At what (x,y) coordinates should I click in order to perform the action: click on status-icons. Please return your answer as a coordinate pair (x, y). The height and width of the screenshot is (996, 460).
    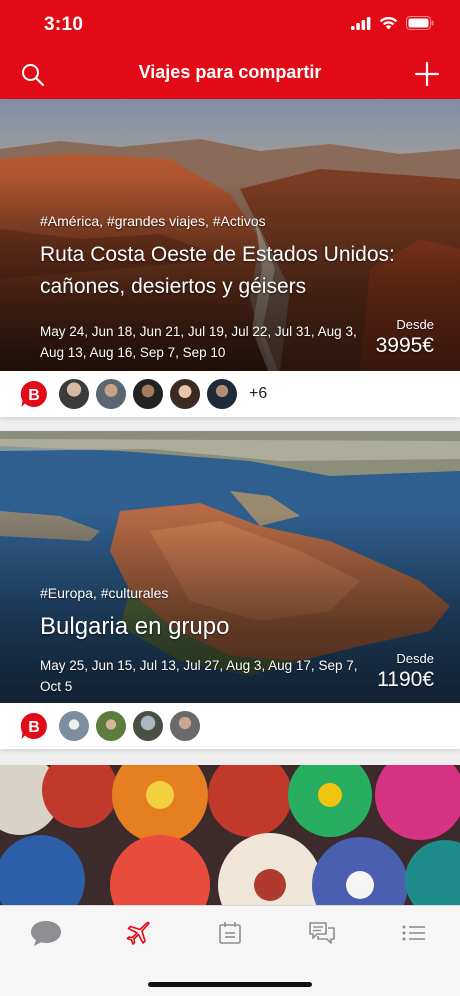
    Looking at the image, I should click on (392, 23).